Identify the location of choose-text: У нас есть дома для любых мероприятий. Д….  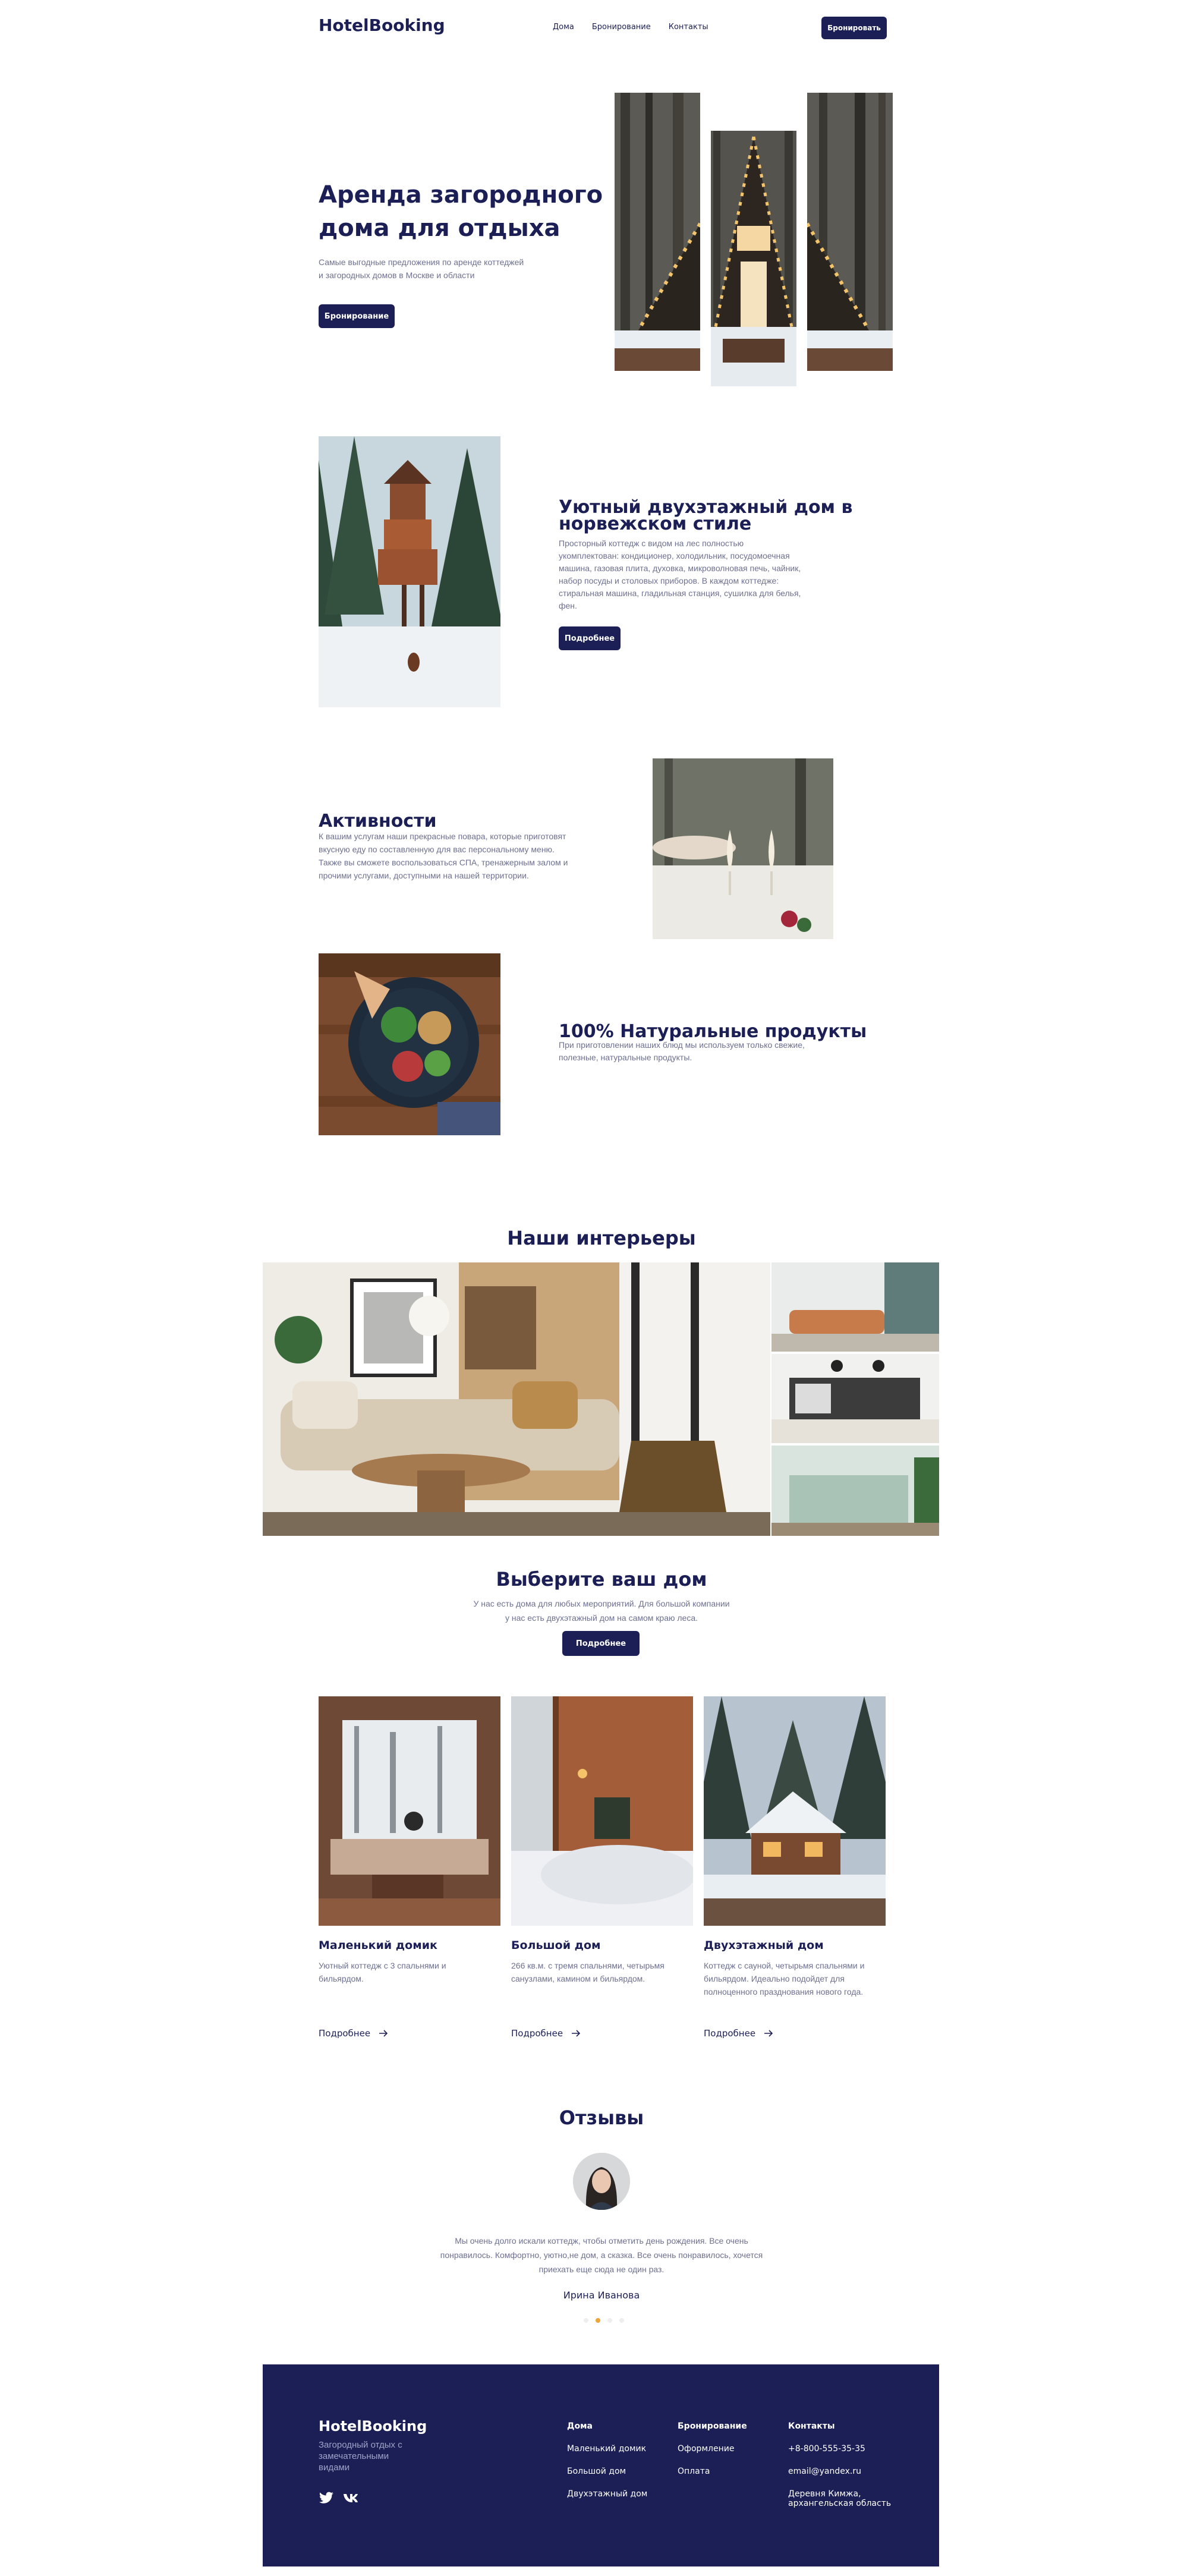
(601, 1610).